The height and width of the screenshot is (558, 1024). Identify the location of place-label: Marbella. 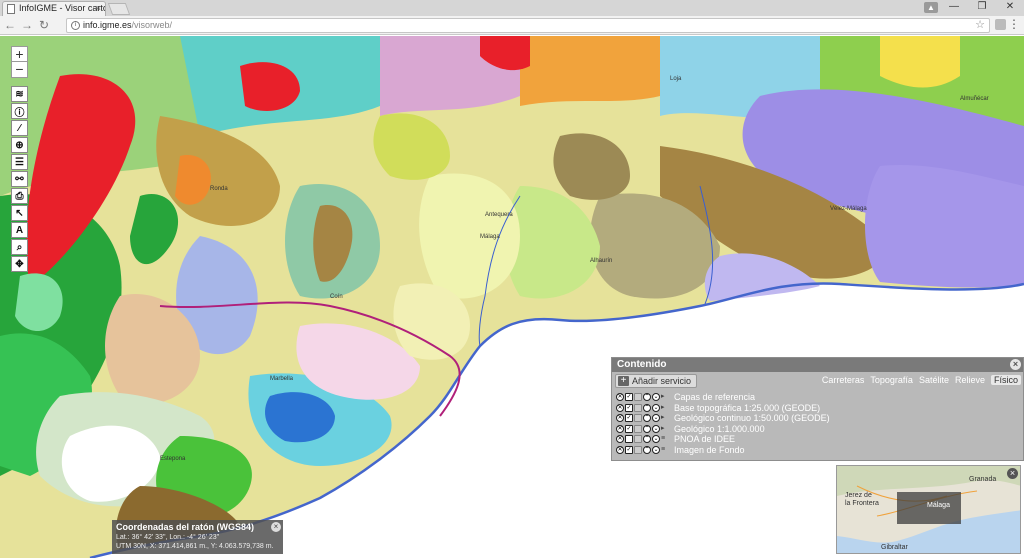
(282, 379).